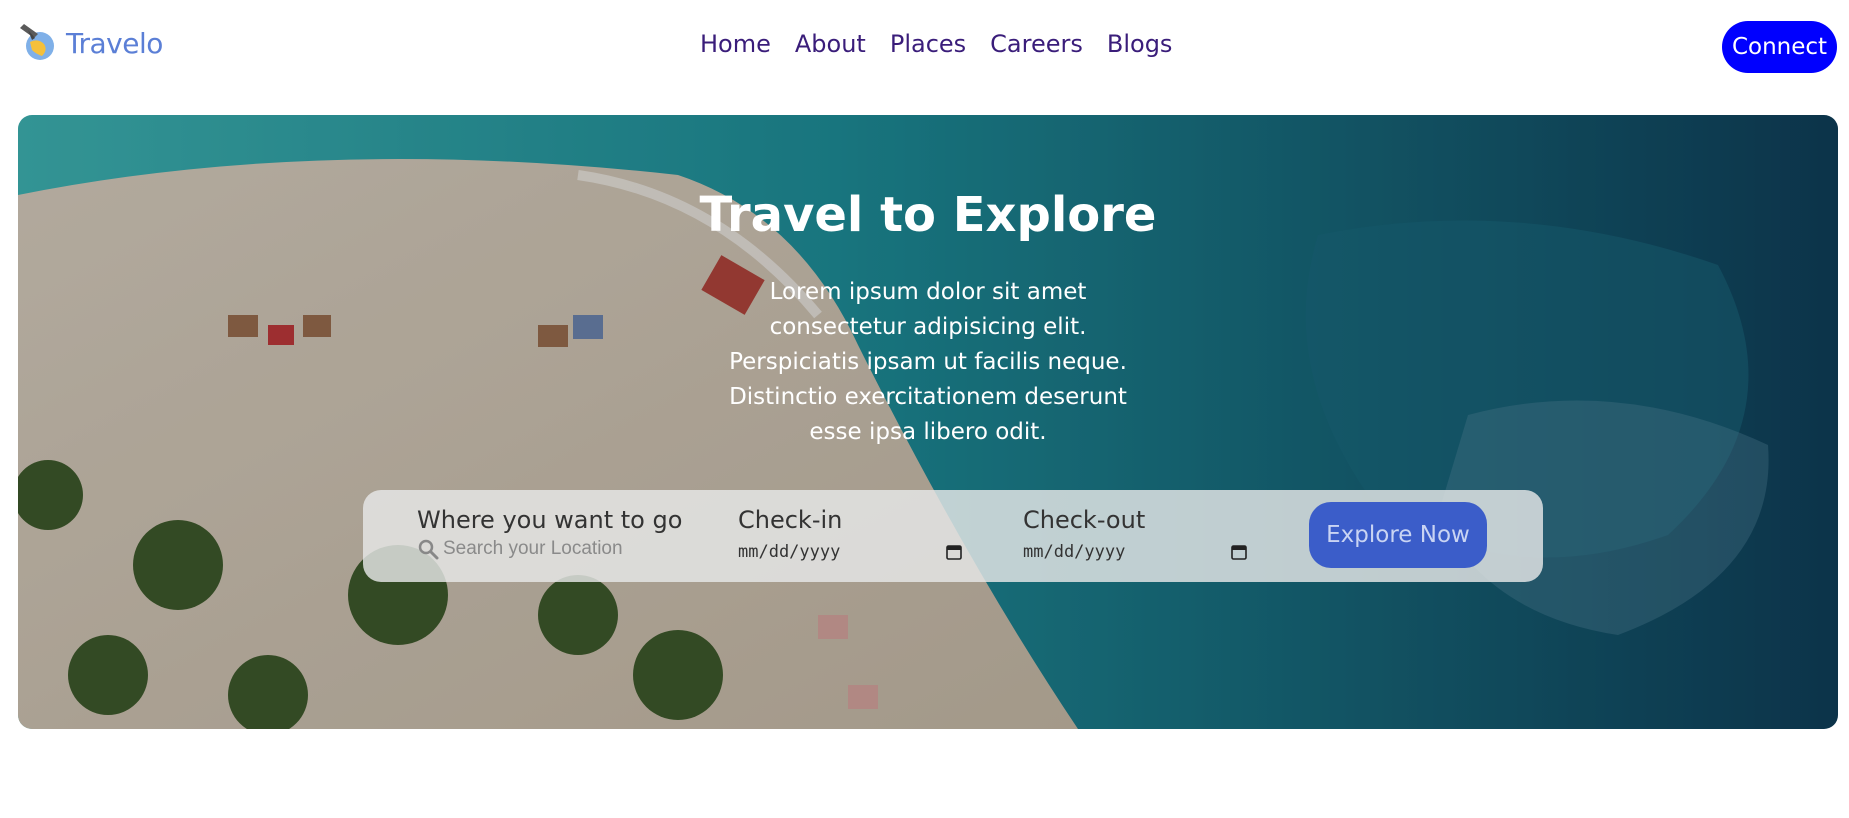 This screenshot has height=818, width=1849. I want to click on nav-item-home: Home, so click(735, 44).